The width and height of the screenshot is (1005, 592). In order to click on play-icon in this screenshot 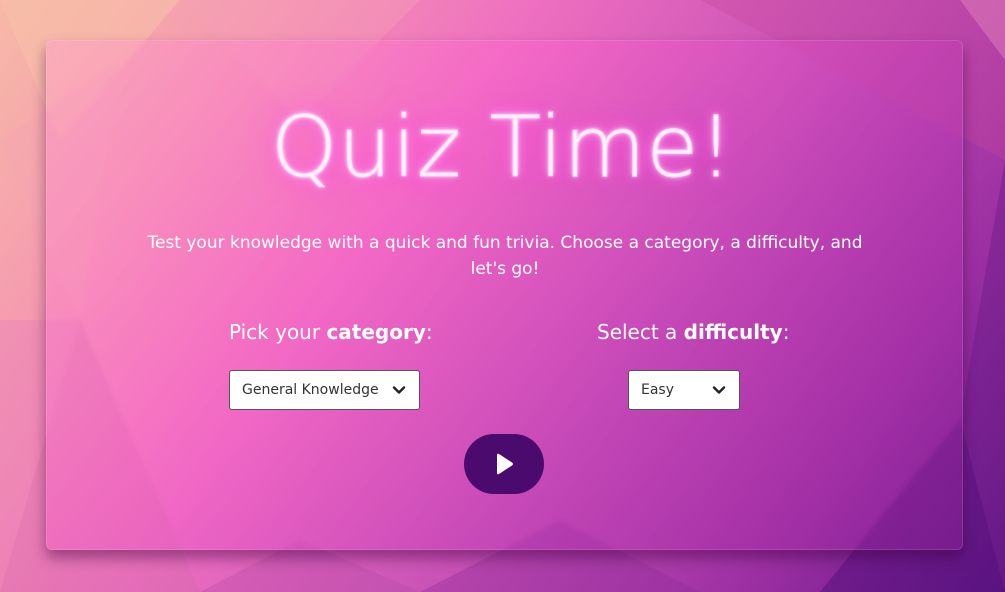, I will do `click(505, 464)`.